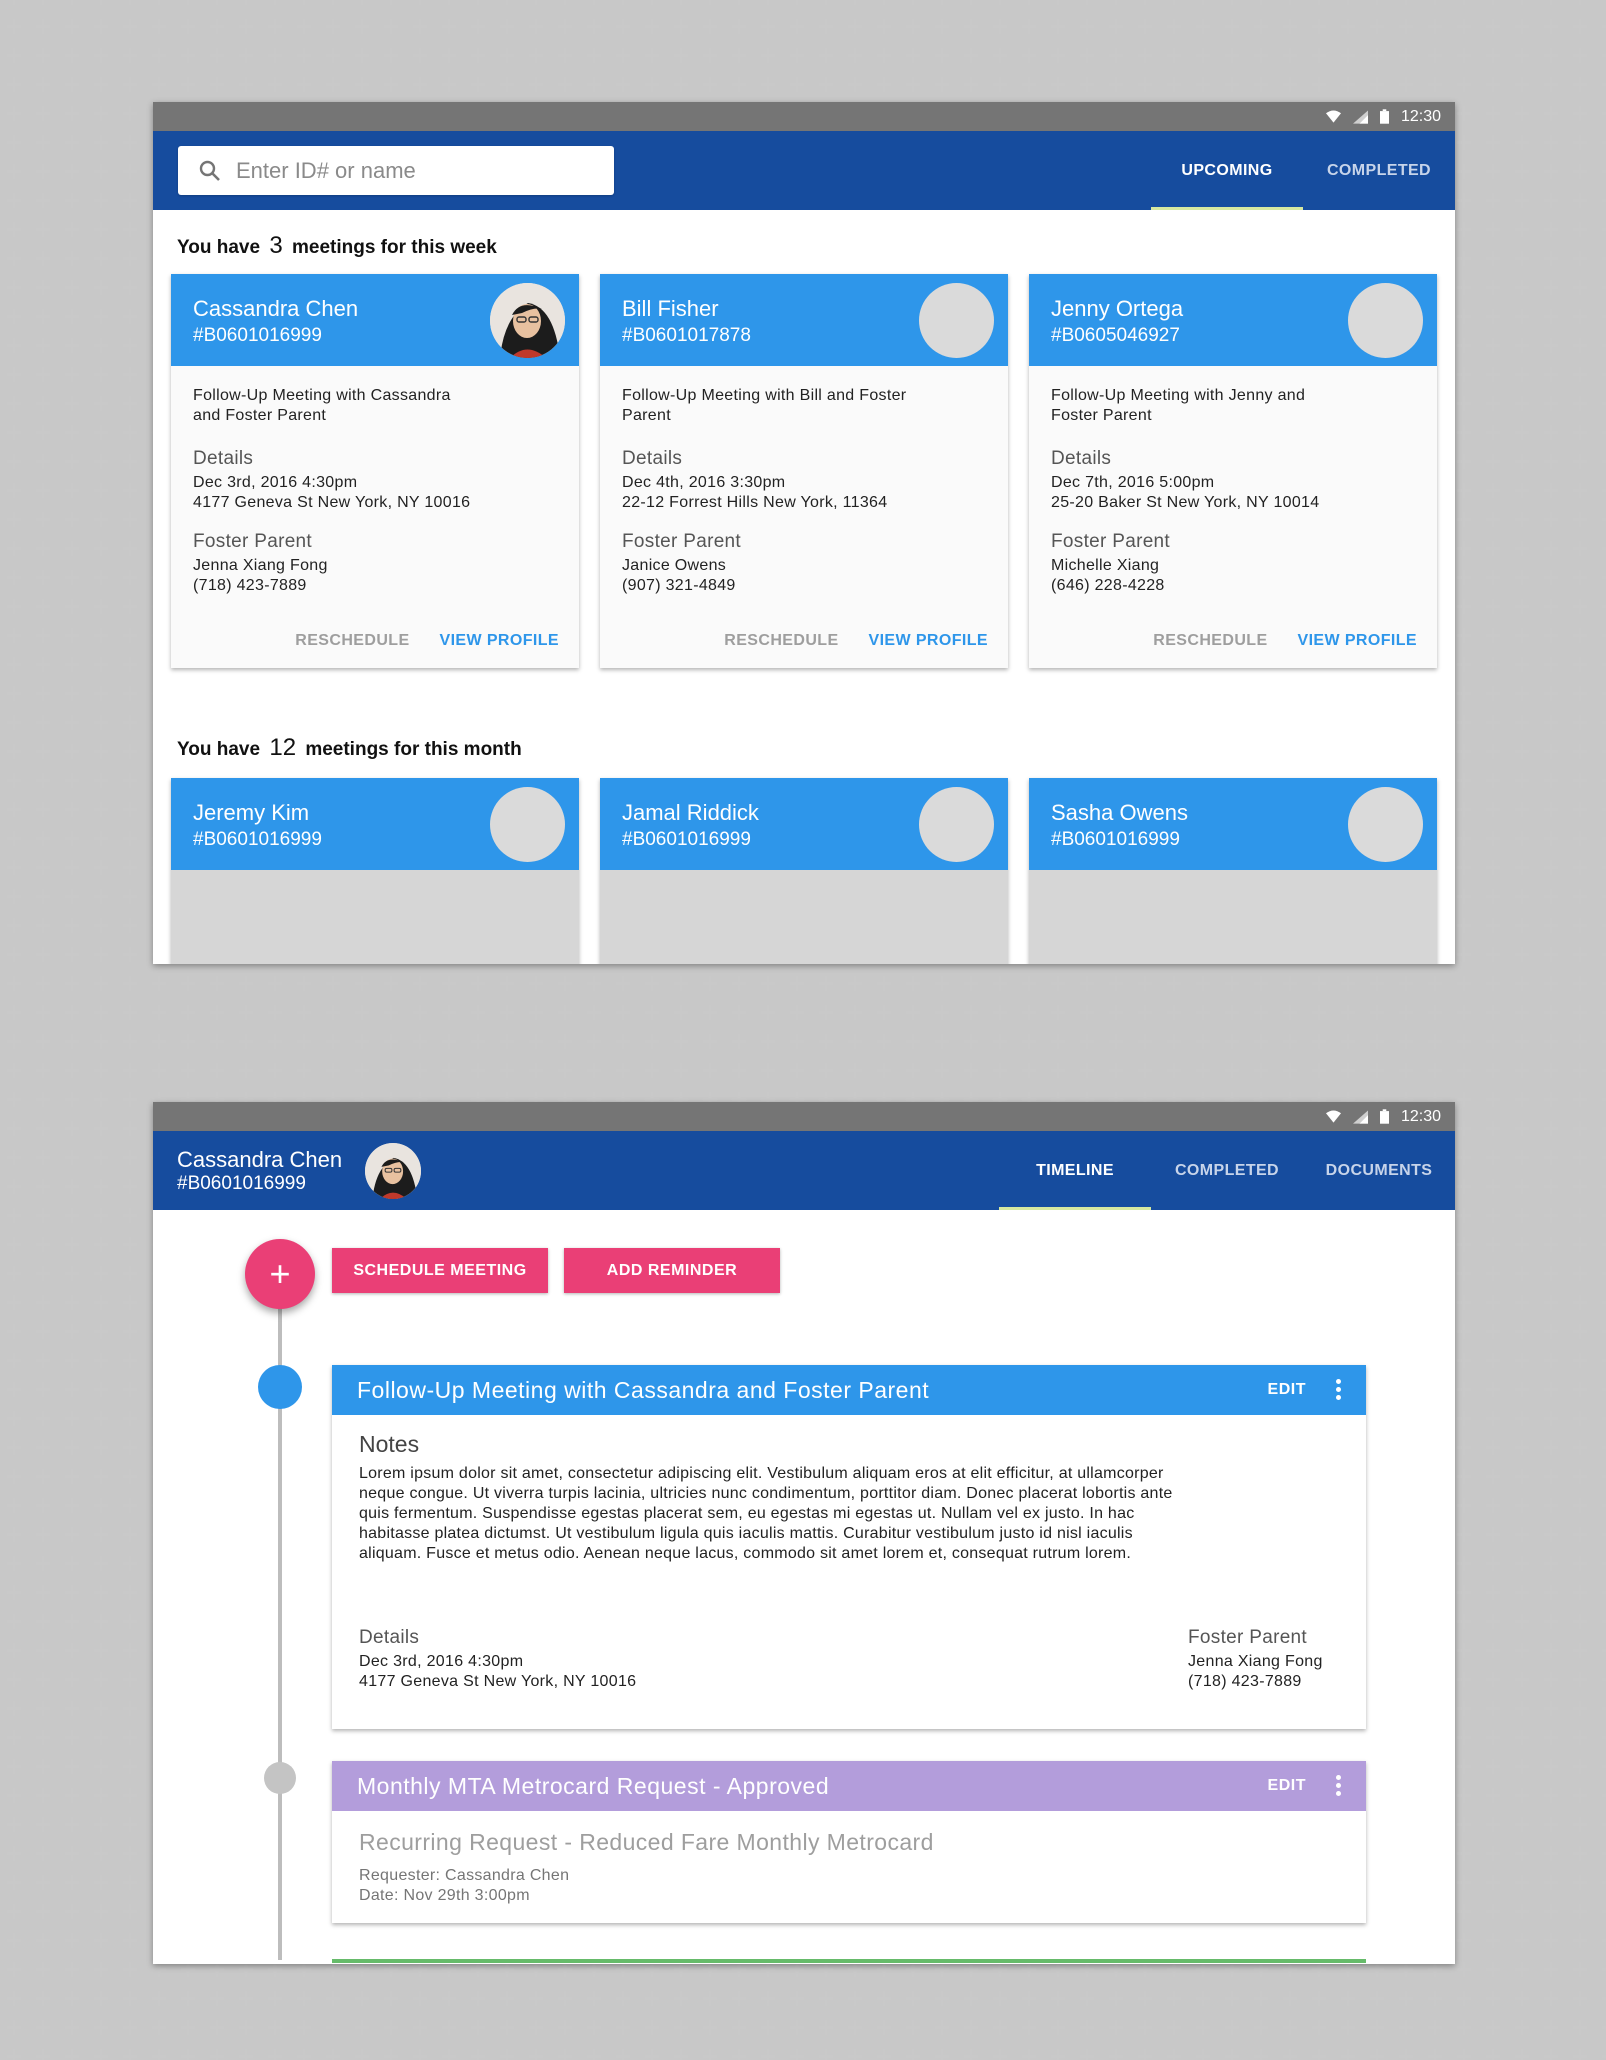 This screenshot has width=1606, height=2060. I want to click on search-input, so click(406, 170).